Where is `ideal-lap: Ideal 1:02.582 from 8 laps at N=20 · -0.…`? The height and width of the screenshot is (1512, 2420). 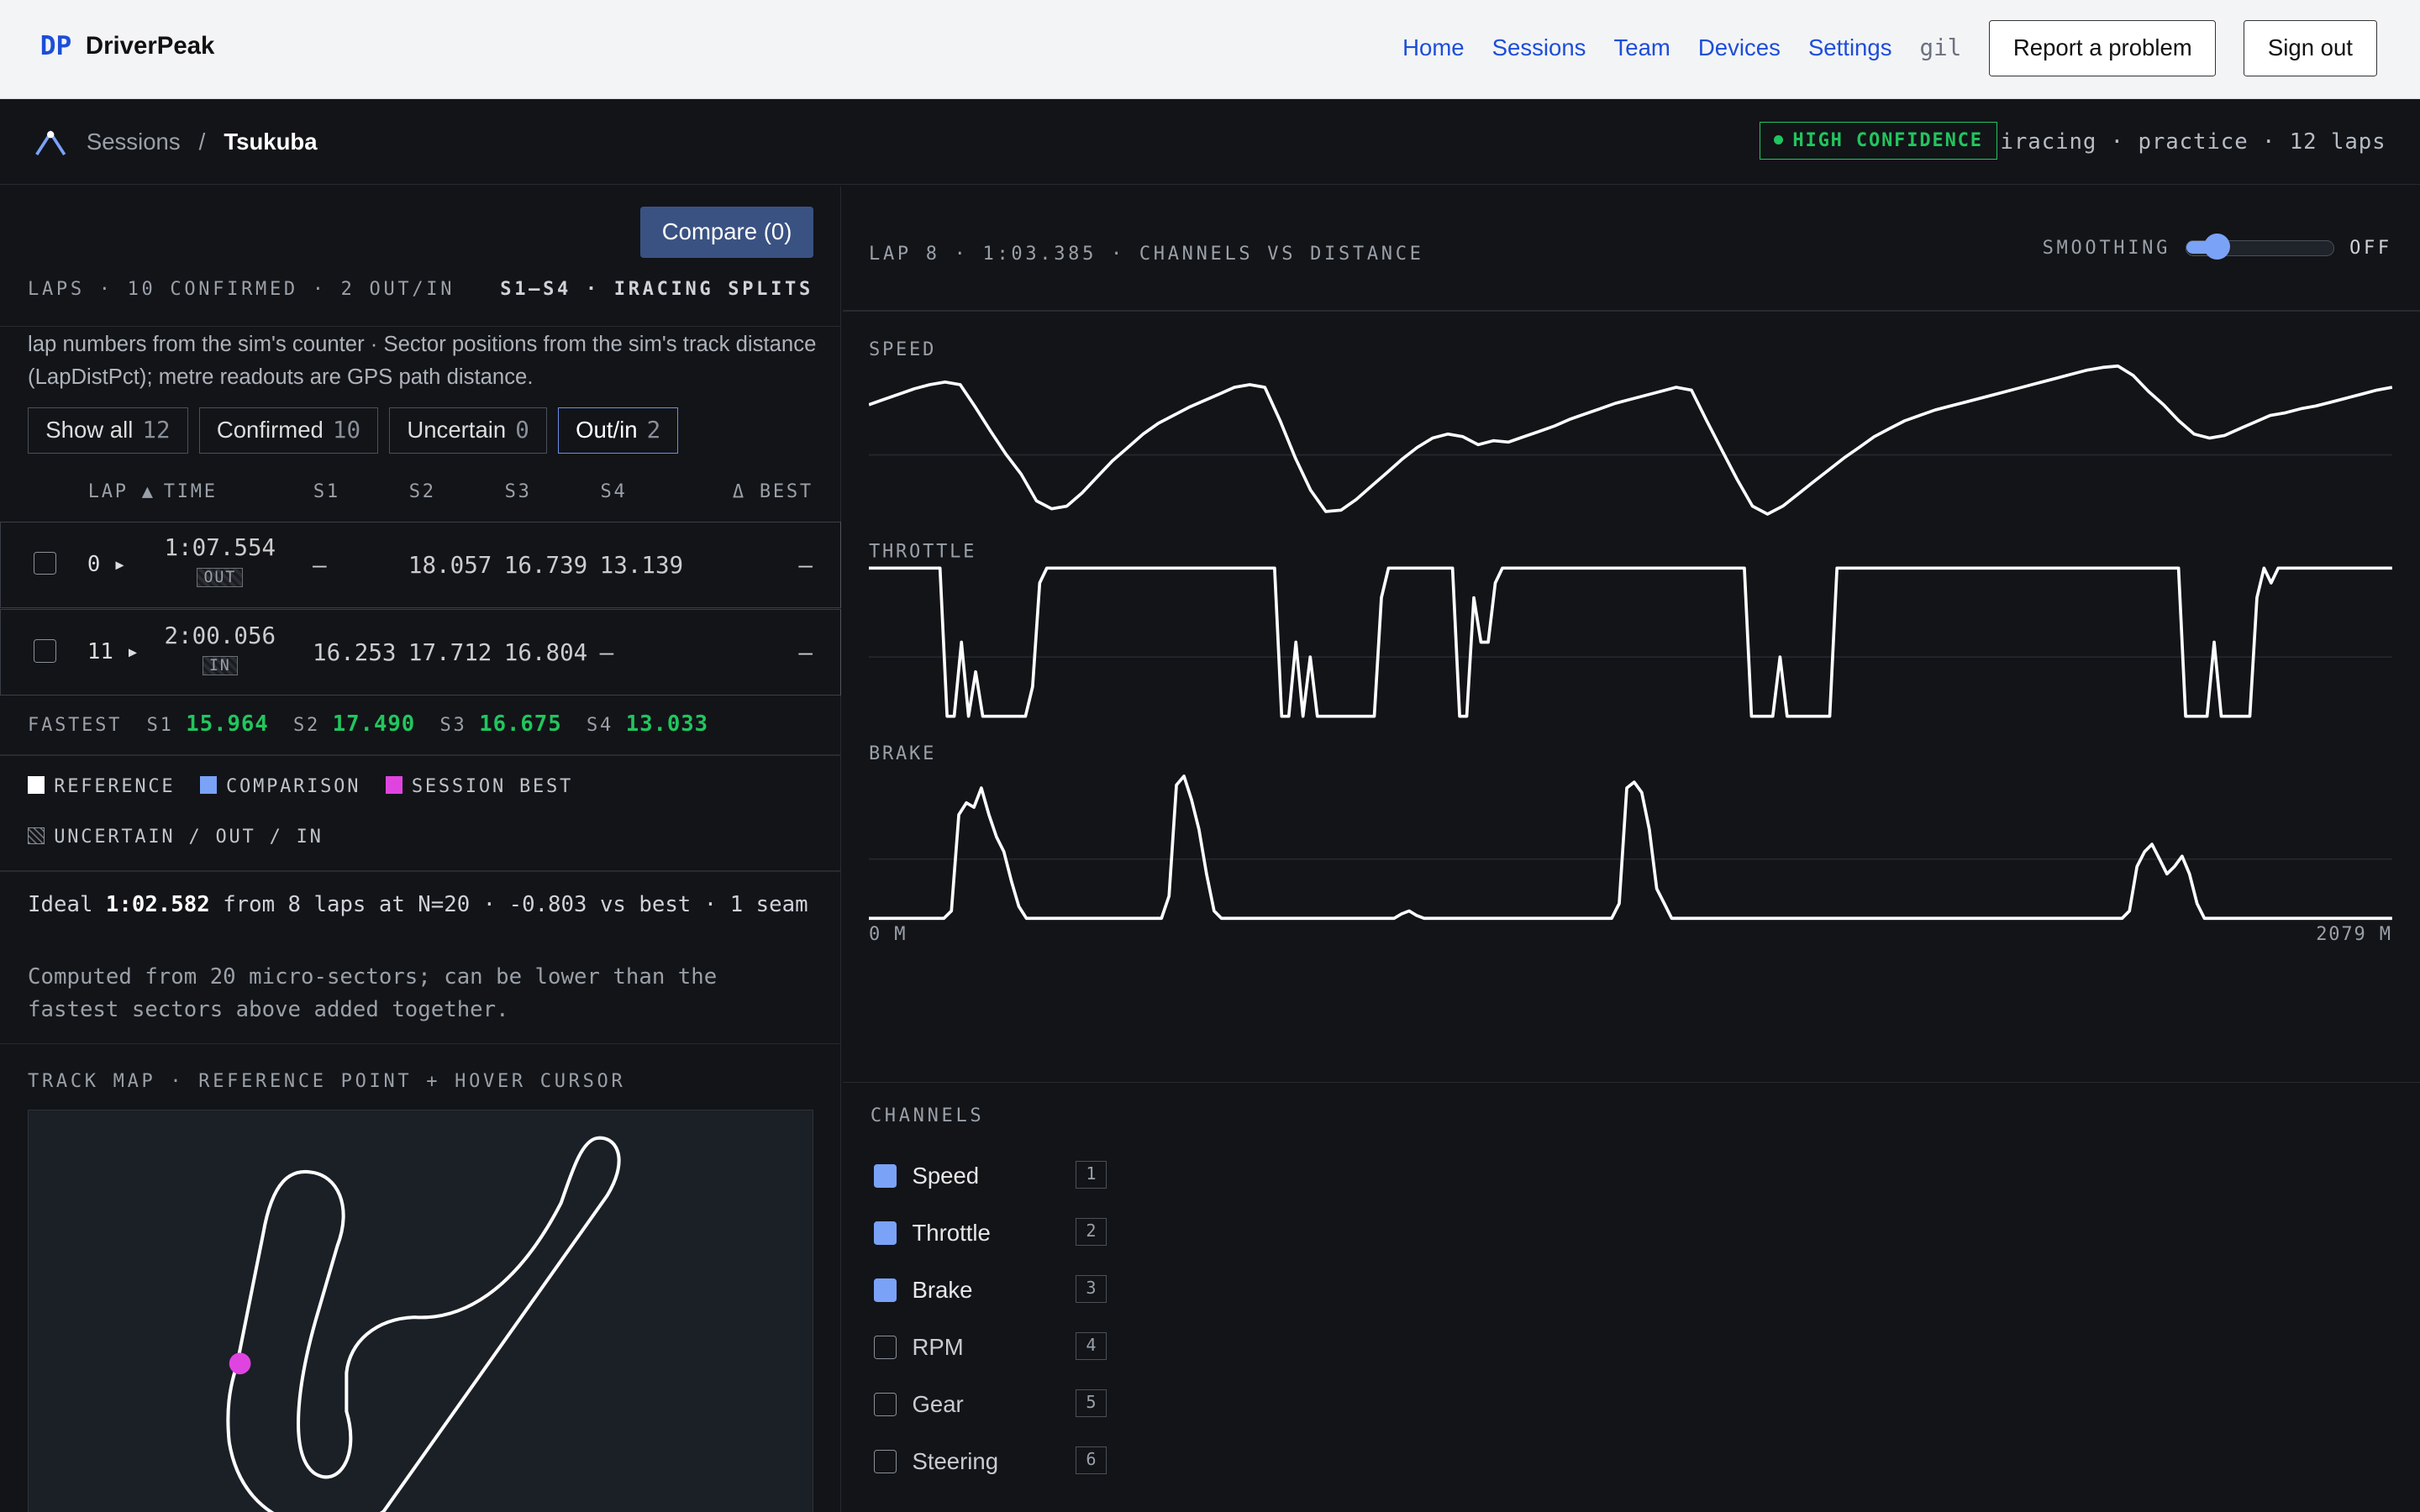
ideal-lap: Ideal 1:02.582 from 8 laps at N=20 · -0.… is located at coordinates (421, 905).